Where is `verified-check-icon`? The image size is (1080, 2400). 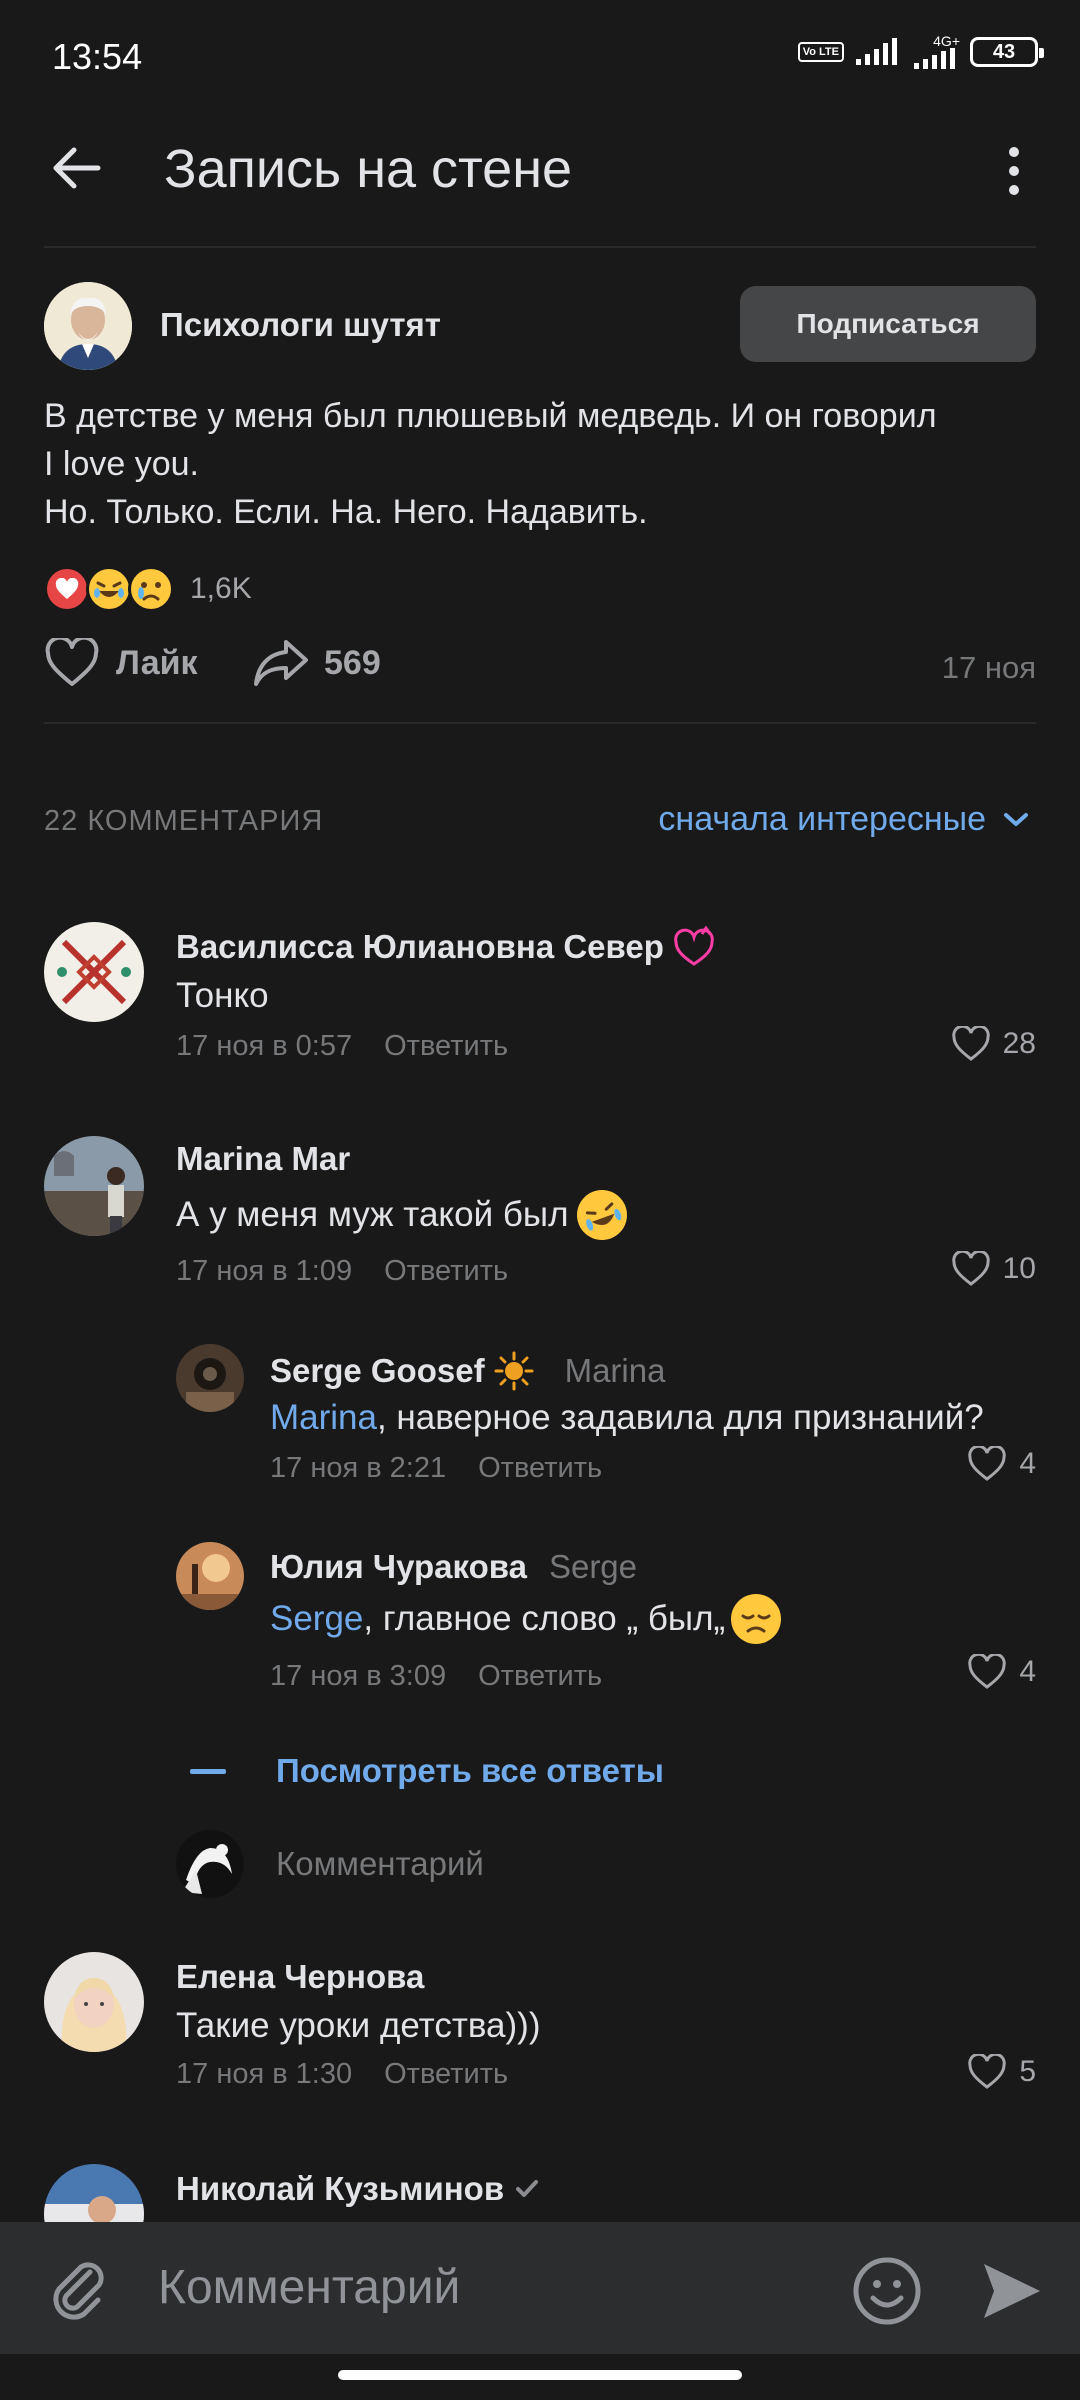 verified-check-icon is located at coordinates (527, 2188).